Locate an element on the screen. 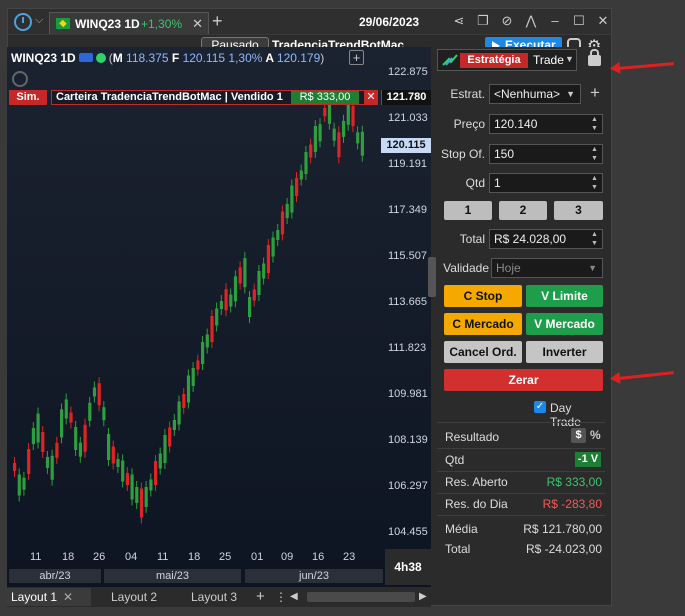  total-spinner: ▲ ▼ is located at coordinates (595, 239).